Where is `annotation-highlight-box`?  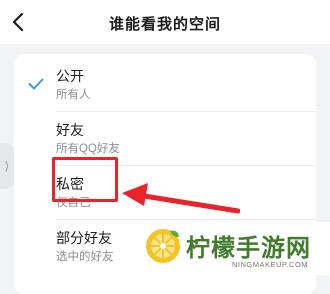
annotation-highlight-box is located at coordinates (85, 179).